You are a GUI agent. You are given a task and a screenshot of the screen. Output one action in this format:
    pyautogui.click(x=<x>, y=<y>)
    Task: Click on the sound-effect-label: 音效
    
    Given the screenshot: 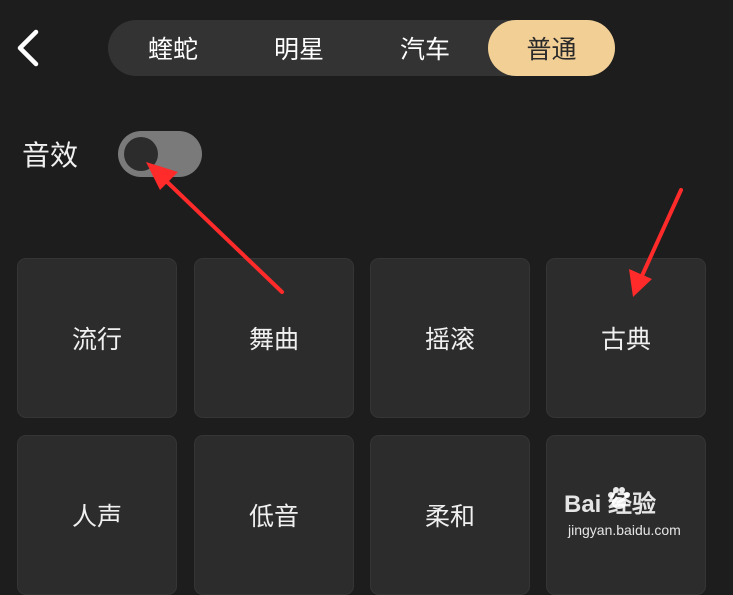 What is the action you would take?
    pyautogui.click(x=50, y=155)
    